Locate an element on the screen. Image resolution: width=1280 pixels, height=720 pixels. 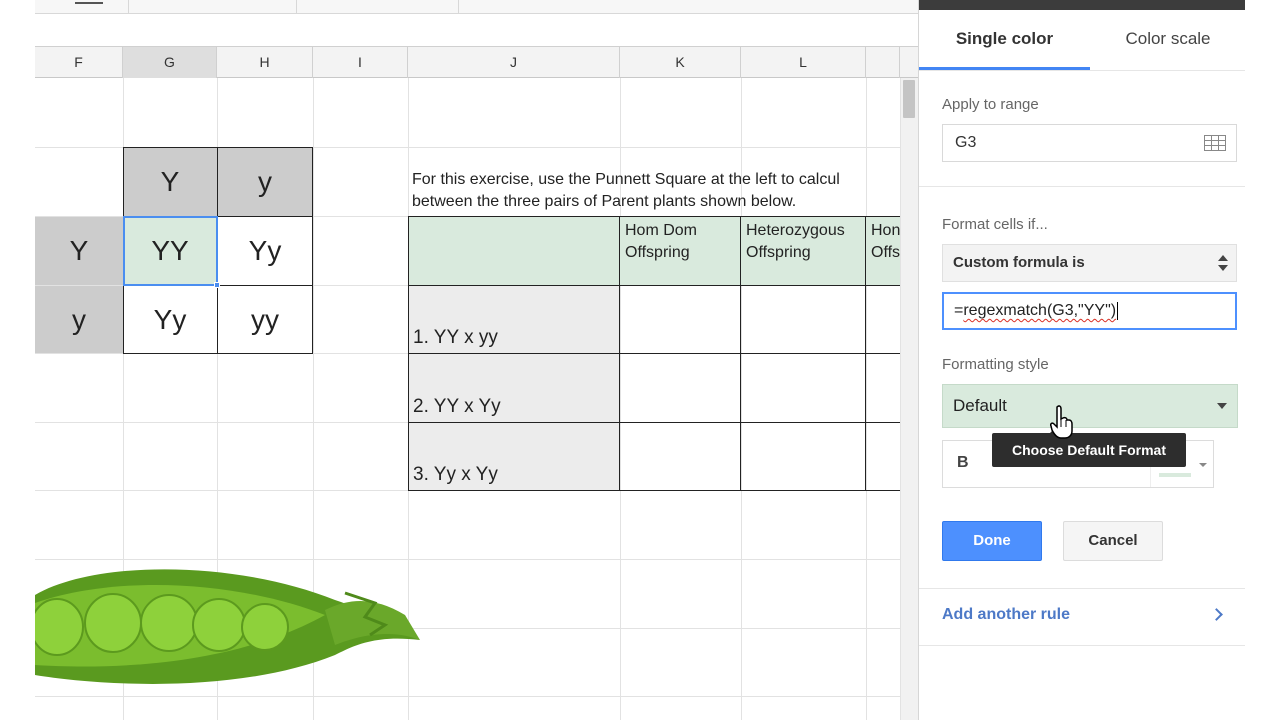
column-header-m is located at coordinates (883, 62).